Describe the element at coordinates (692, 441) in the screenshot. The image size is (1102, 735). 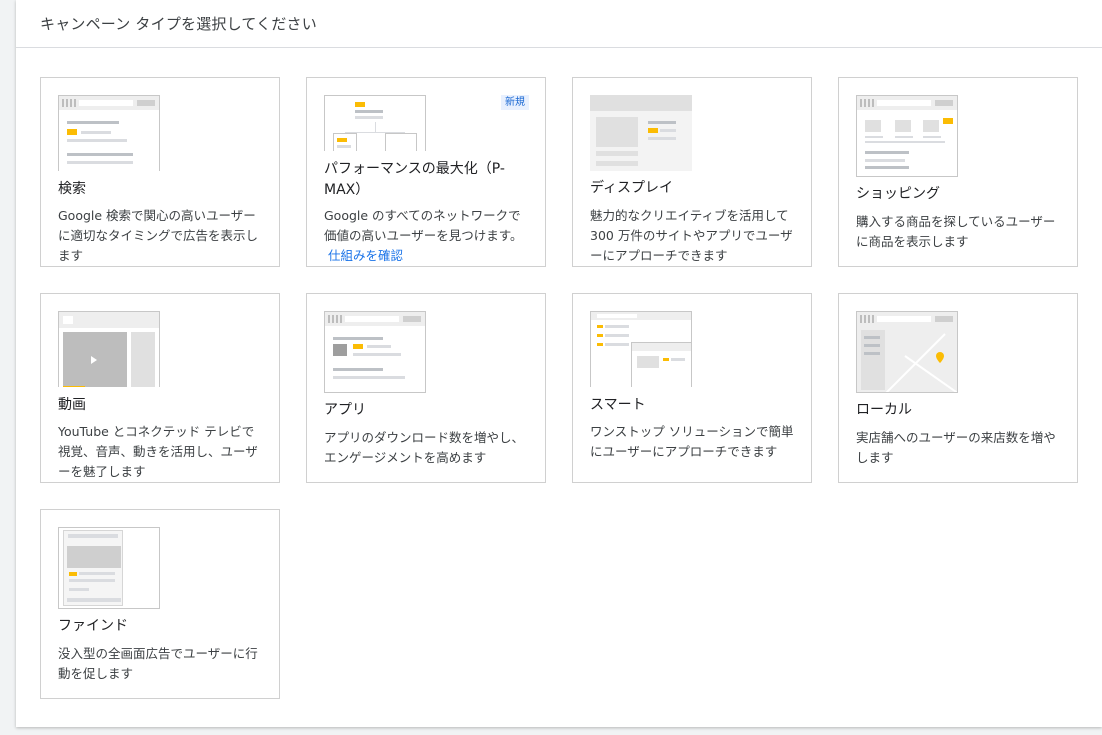
I see `card-description: ワンストップ ソリューションで簡単にユーザーにアプローチできます` at that location.